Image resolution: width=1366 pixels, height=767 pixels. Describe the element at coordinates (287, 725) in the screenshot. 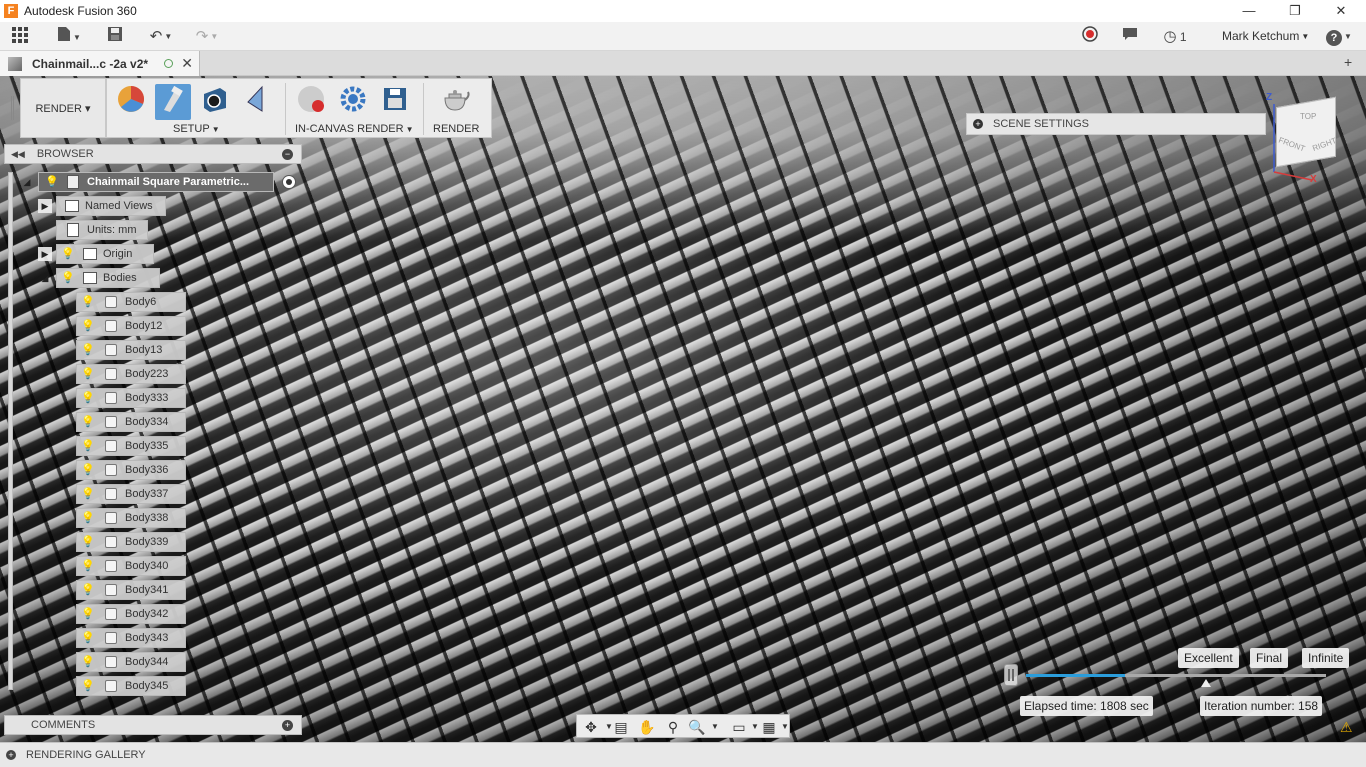

I see `add-comment-icon: +` at that location.